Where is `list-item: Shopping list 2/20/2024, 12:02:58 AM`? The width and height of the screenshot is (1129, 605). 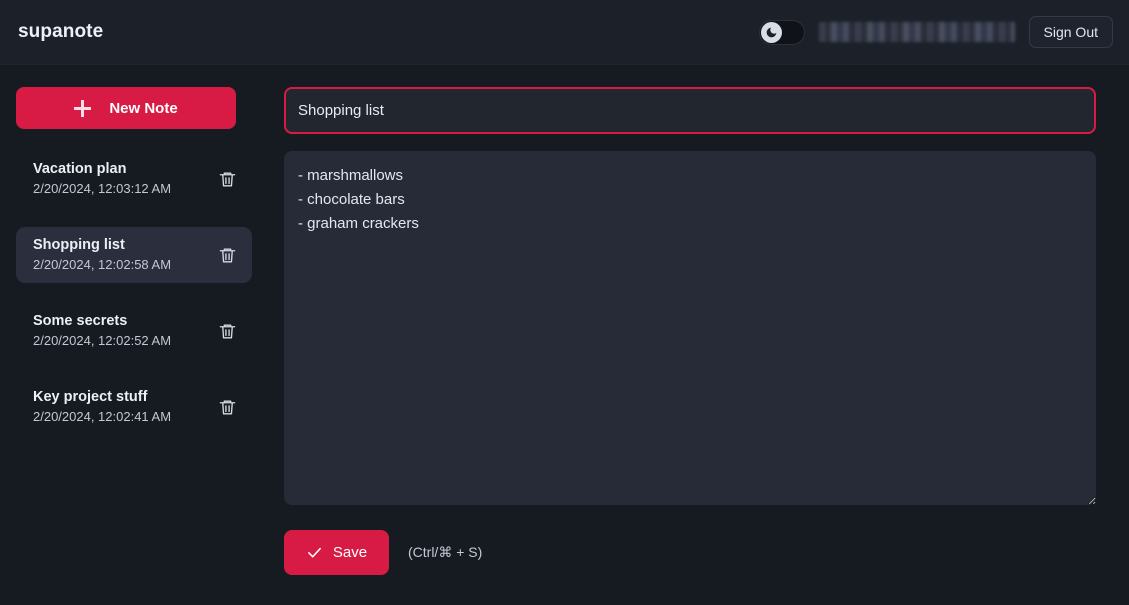
list-item: Shopping list 2/20/2024, 12:02:58 AM is located at coordinates (134, 255).